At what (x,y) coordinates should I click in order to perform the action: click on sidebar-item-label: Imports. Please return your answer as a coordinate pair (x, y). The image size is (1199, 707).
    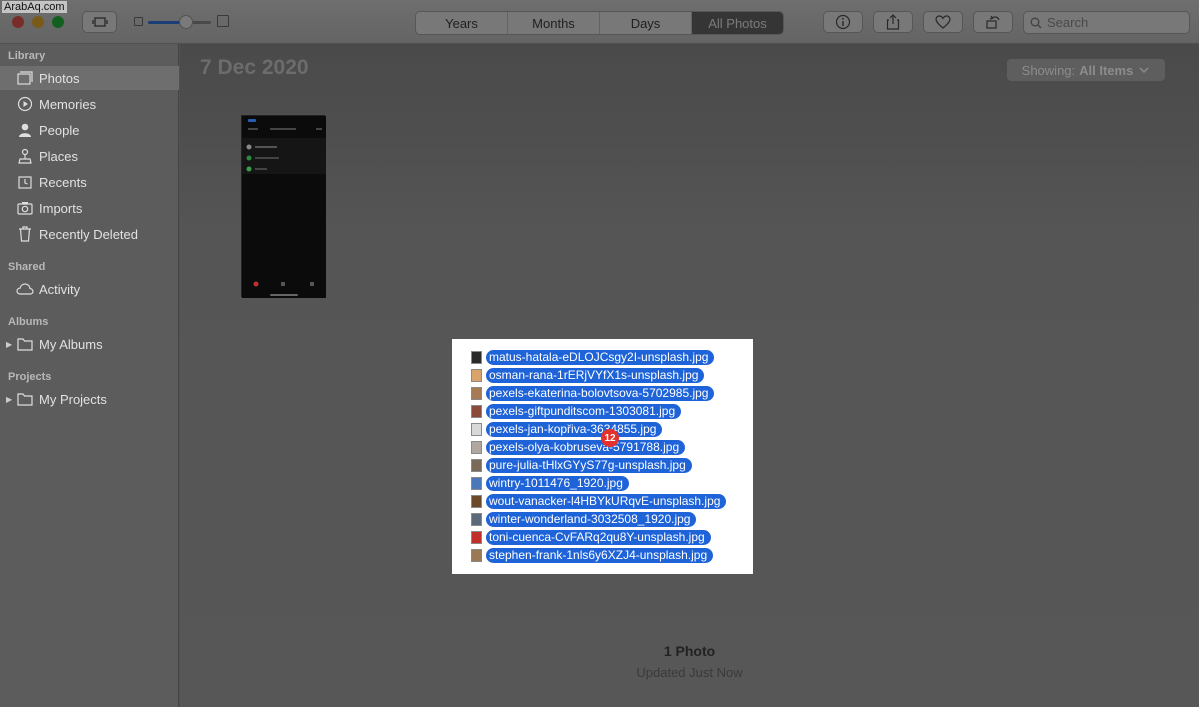
    Looking at the image, I should click on (61, 208).